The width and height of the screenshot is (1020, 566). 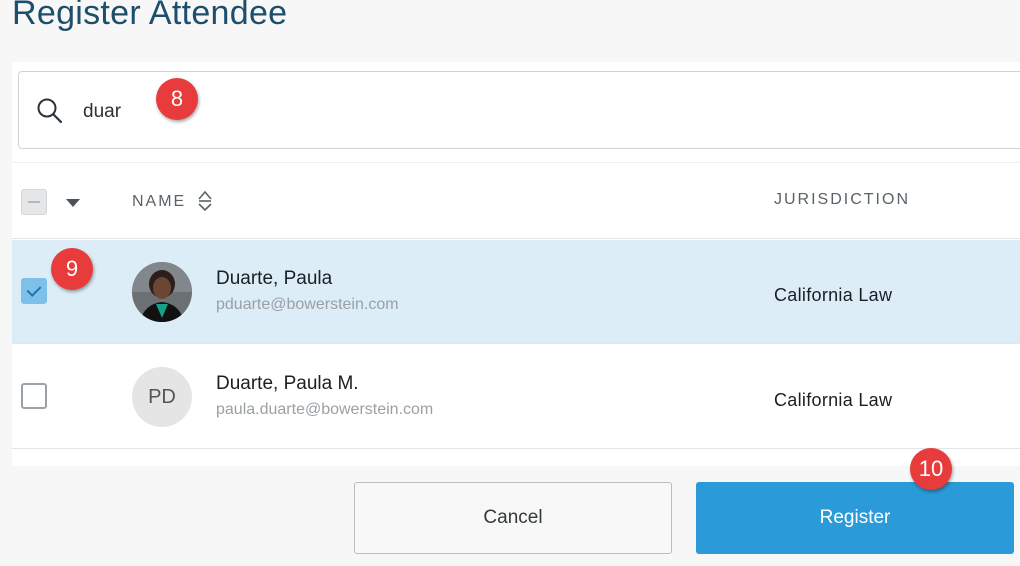 What do you see at coordinates (513, 518) in the screenshot?
I see `cancel-button: Cancel` at bounding box center [513, 518].